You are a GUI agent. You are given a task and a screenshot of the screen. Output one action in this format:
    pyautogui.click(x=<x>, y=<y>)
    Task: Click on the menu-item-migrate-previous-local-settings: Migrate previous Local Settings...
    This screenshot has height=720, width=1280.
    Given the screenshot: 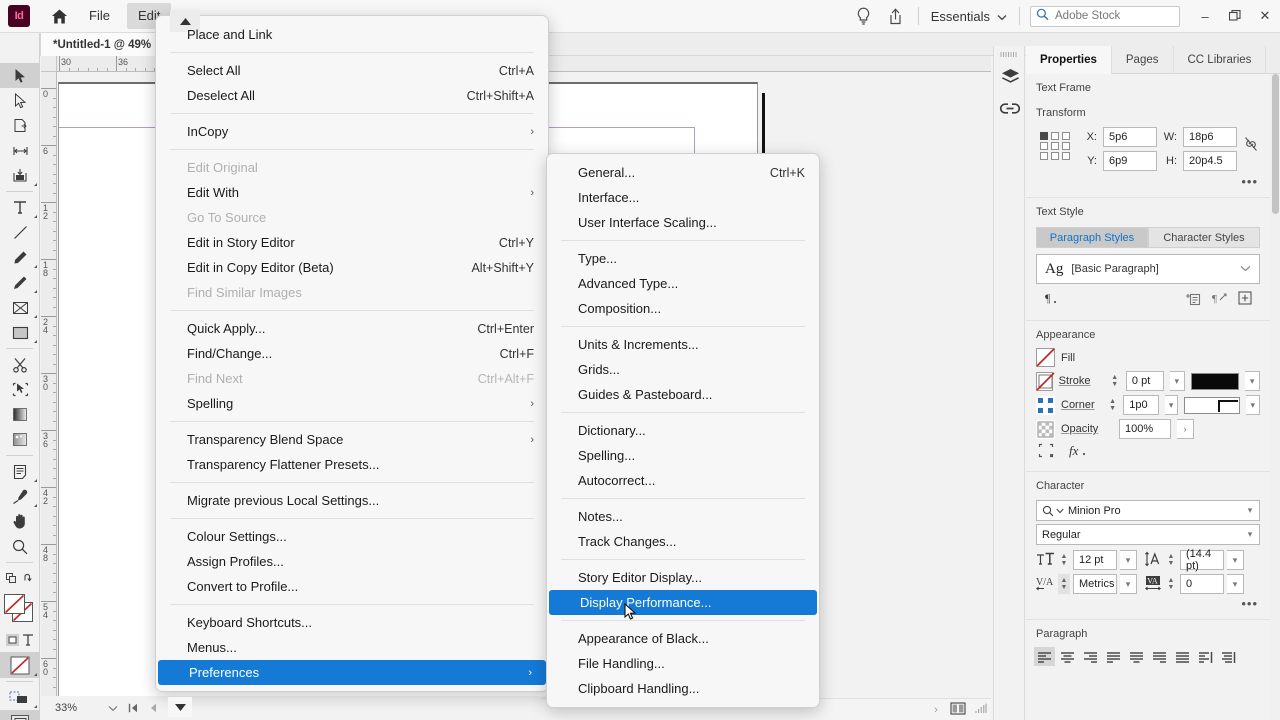 What is the action you would take?
    pyautogui.click(x=352, y=500)
    